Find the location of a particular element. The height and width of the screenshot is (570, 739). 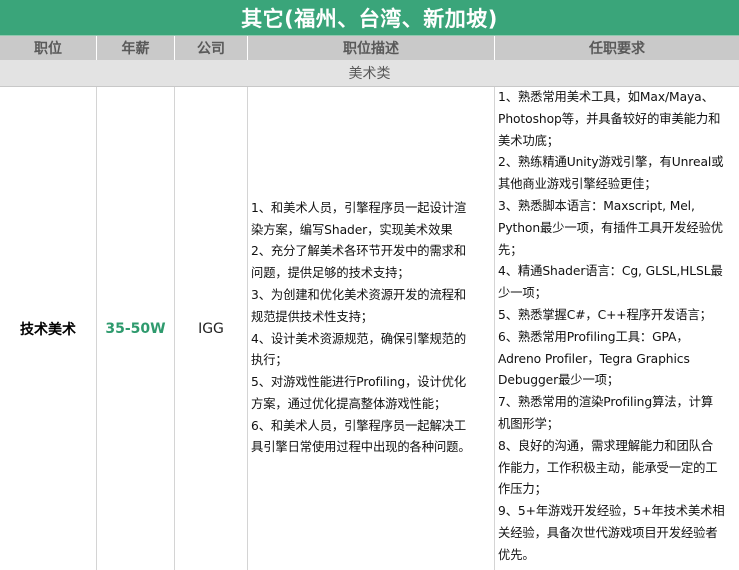

requirement-line: 关经验，具备次世代游戏项目开发经验者 is located at coordinates (608, 532).